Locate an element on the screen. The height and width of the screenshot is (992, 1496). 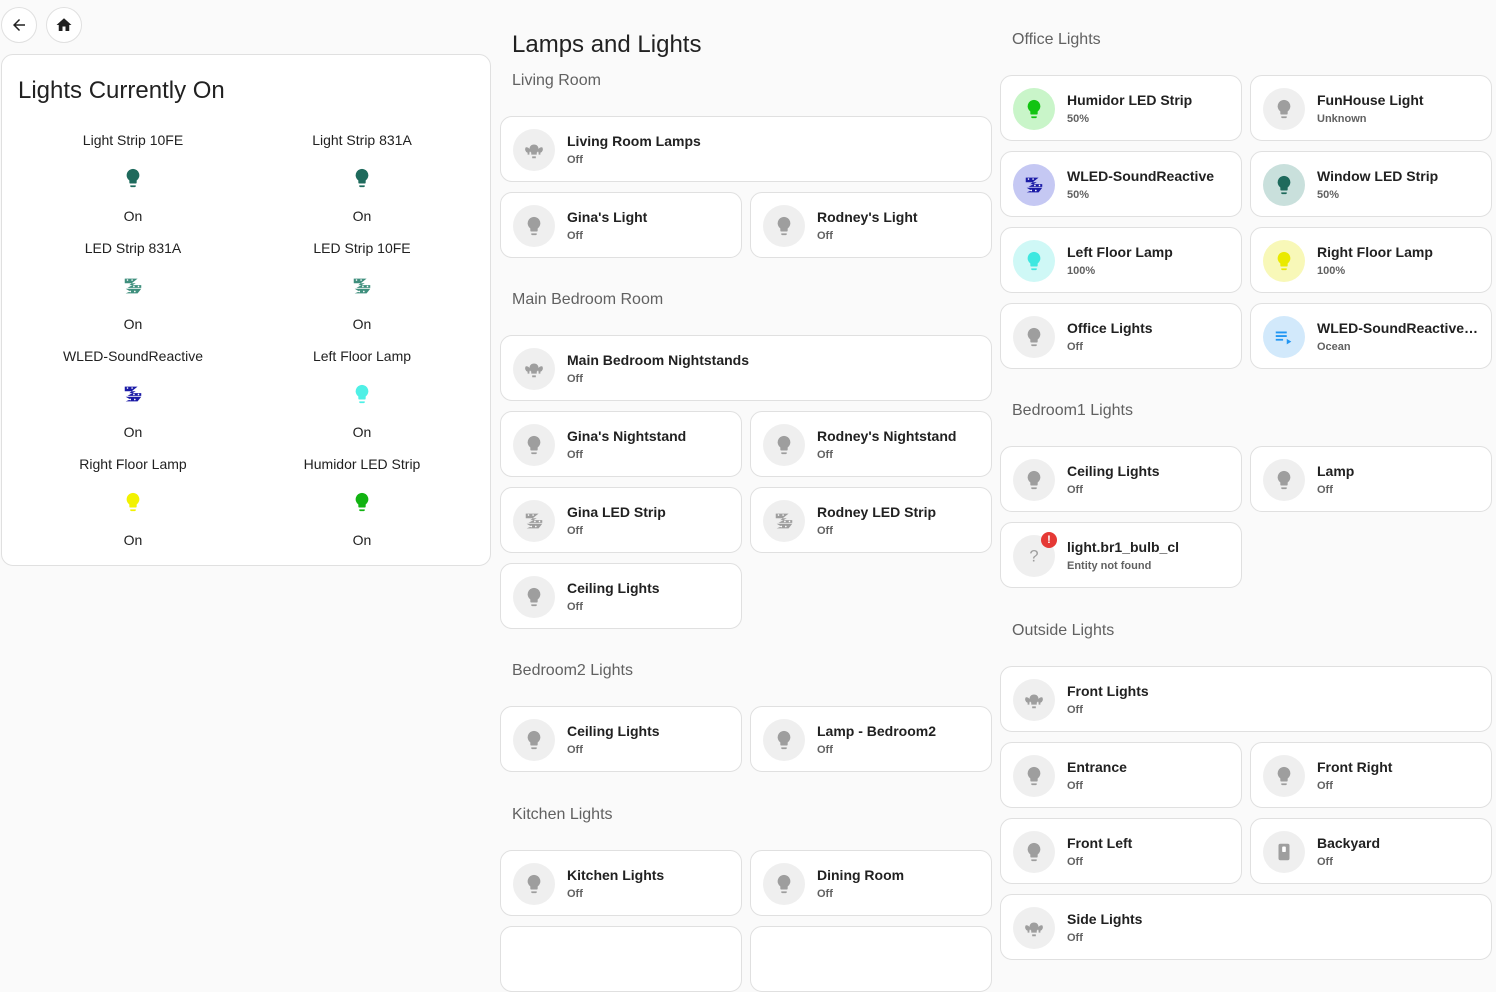
tile-name: light.br1_bulb_cl is located at coordinates (1123, 547).